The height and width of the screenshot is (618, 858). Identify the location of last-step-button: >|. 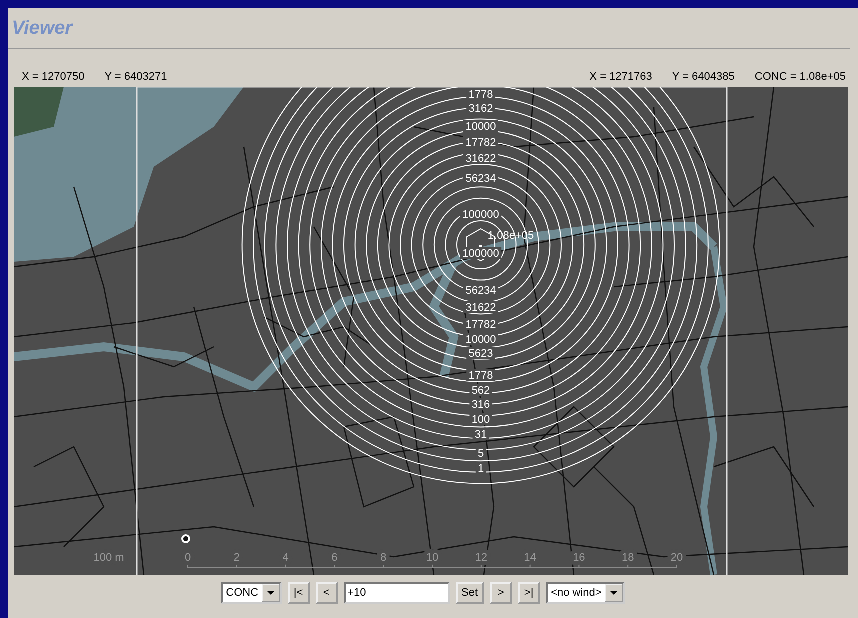
(529, 593).